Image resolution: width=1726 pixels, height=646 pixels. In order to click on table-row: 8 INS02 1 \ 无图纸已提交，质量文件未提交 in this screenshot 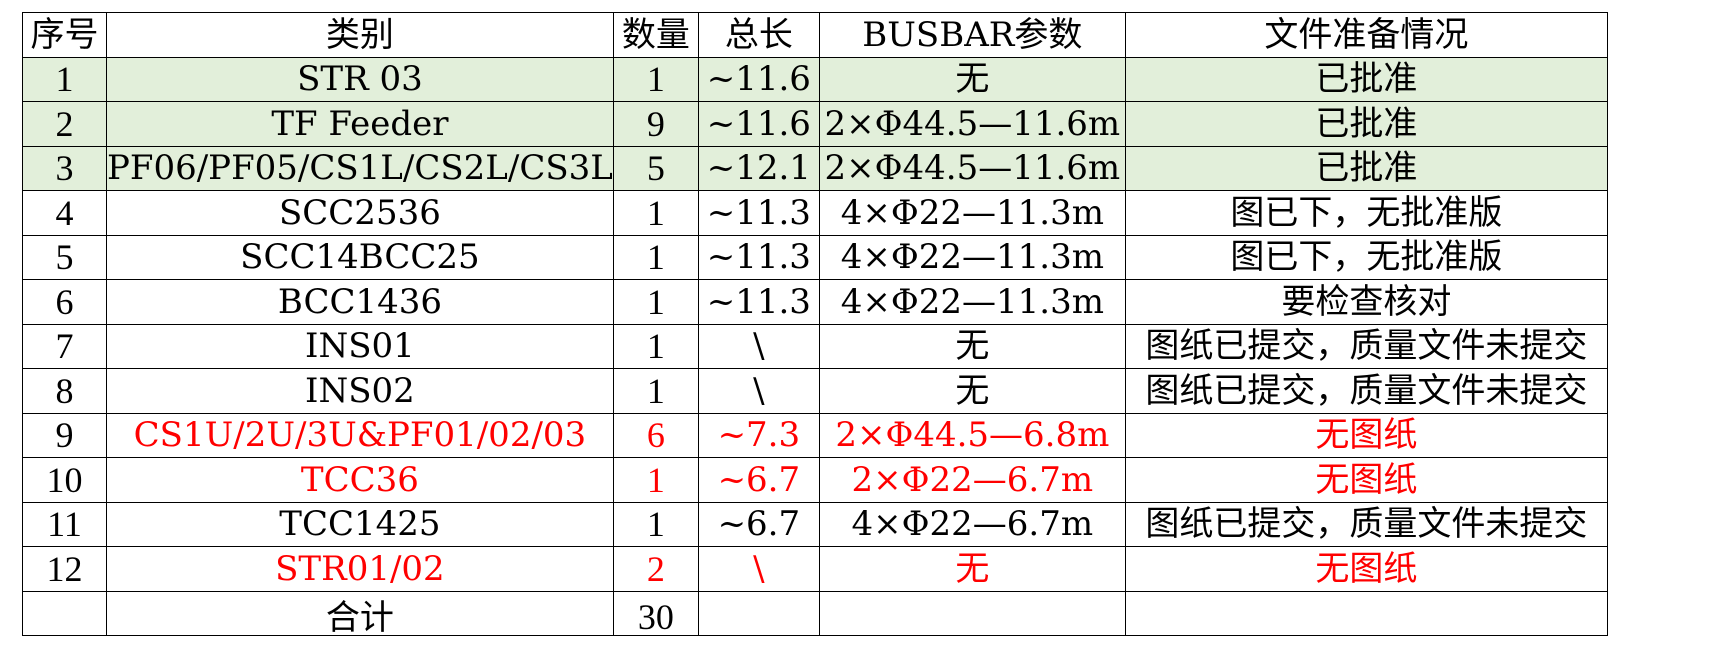, I will do `click(815, 391)`.